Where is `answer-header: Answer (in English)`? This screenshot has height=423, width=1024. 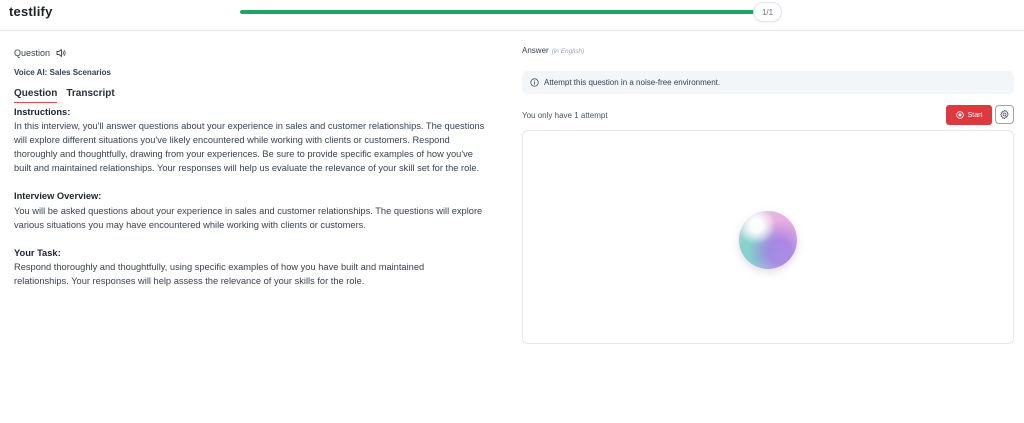
answer-header: Answer (in English) is located at coordinates (768, 50).